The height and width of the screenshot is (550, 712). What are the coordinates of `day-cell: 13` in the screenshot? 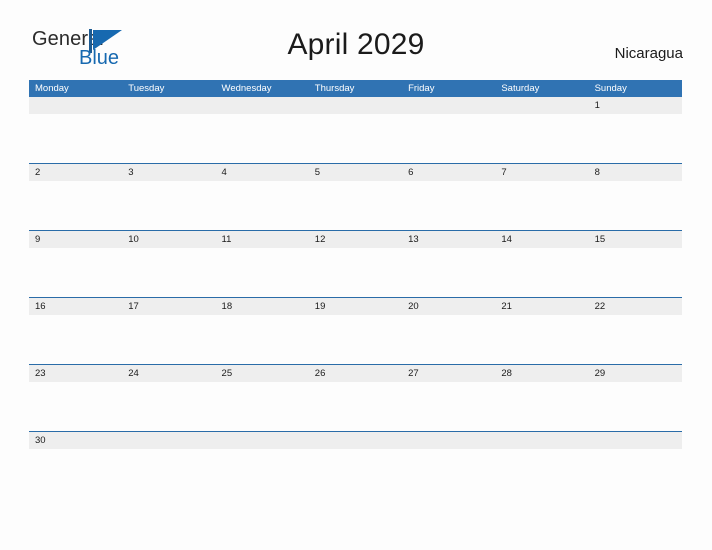 It's located at (448, 239).